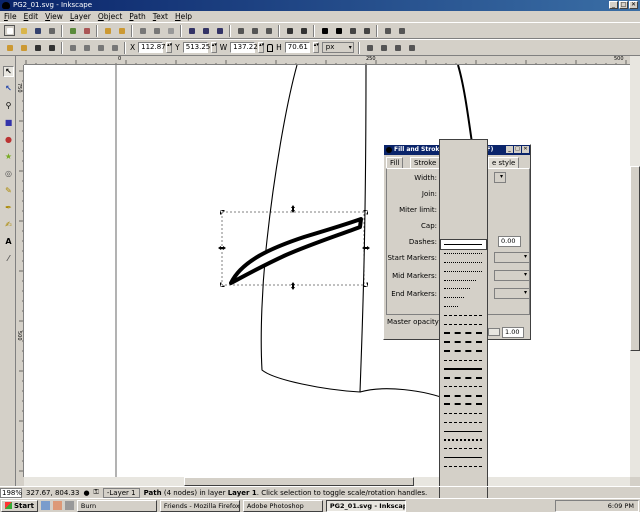 This screenshot has width=640, height=512. Describe the element at coordinates (8, 241) in the screenshot. I see `text-tool-icon: A` at that location.